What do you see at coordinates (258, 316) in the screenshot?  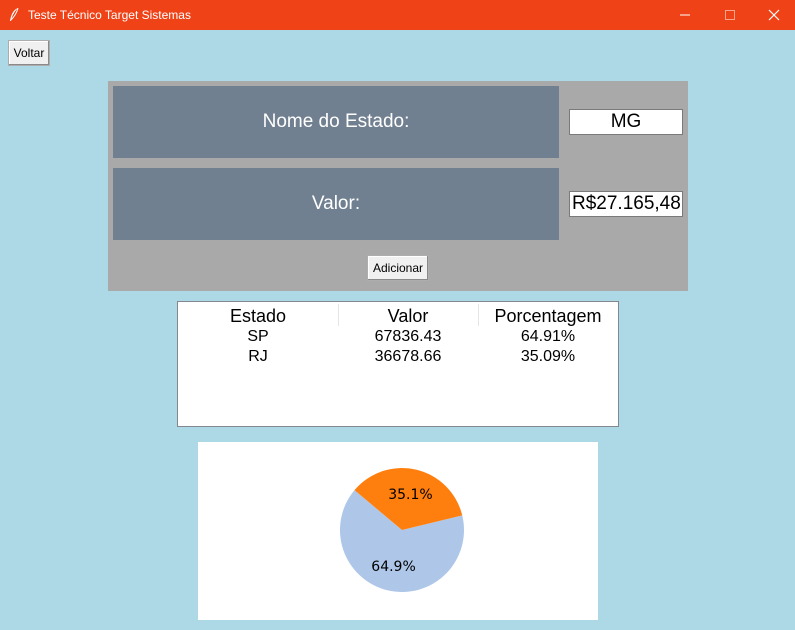 I see `column-header-estado: Estado` at bounding box center [258, 316].